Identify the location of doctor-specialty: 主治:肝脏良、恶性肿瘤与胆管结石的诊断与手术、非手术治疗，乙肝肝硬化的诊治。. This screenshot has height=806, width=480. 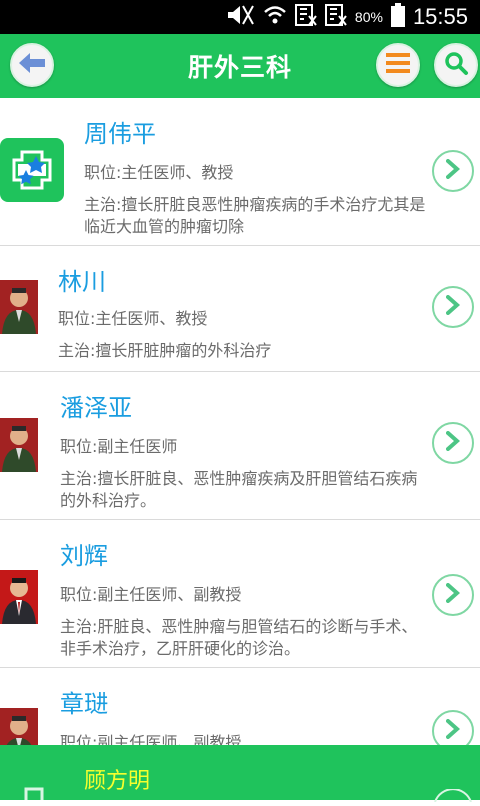
(239, 637).